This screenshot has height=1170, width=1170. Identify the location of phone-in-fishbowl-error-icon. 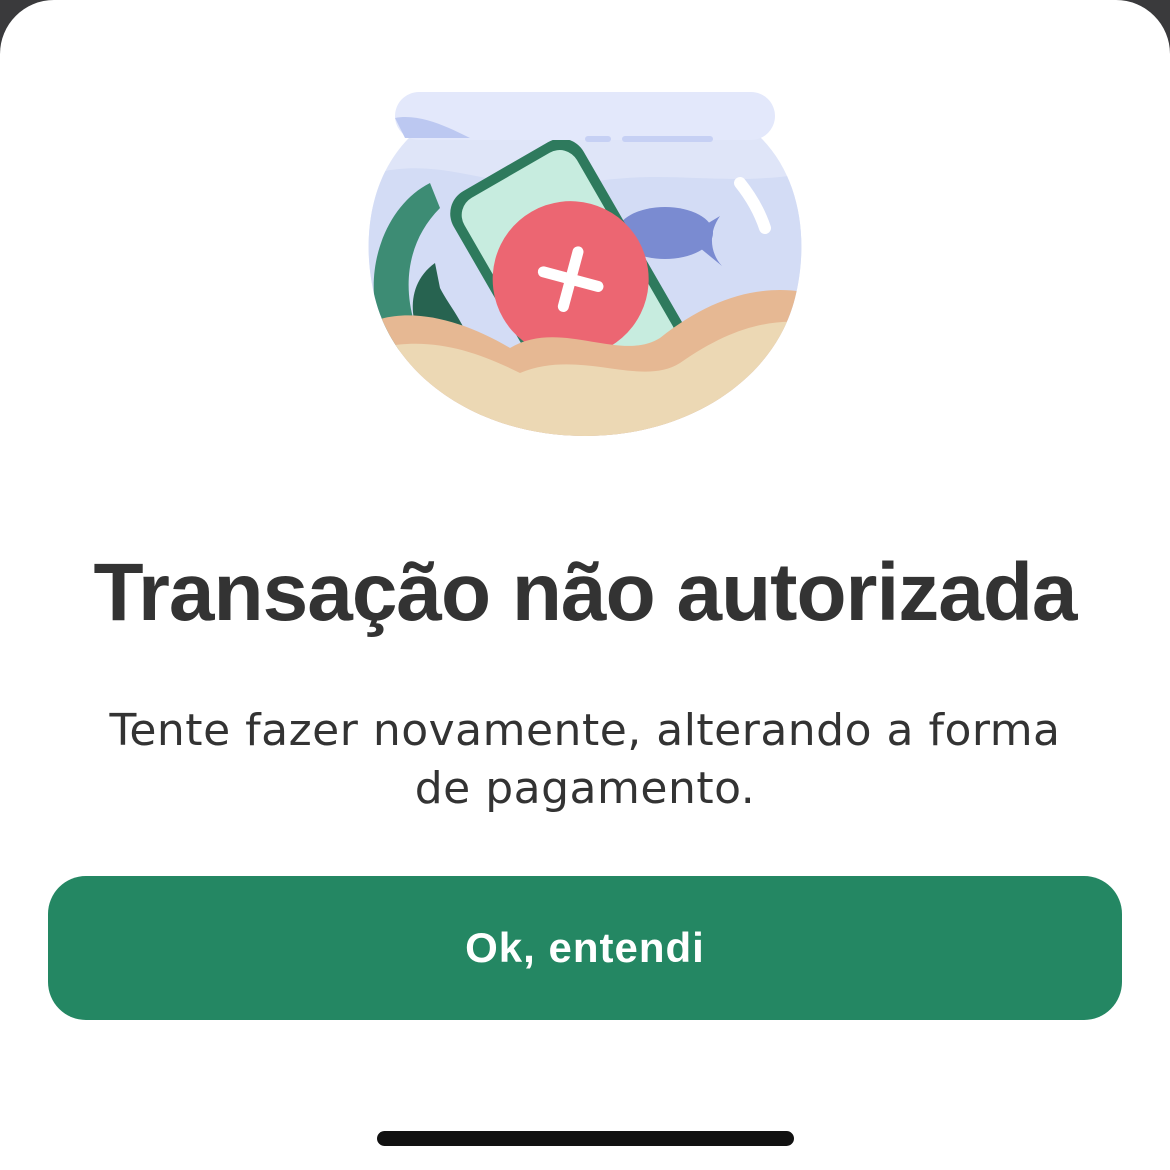
(585, 264).